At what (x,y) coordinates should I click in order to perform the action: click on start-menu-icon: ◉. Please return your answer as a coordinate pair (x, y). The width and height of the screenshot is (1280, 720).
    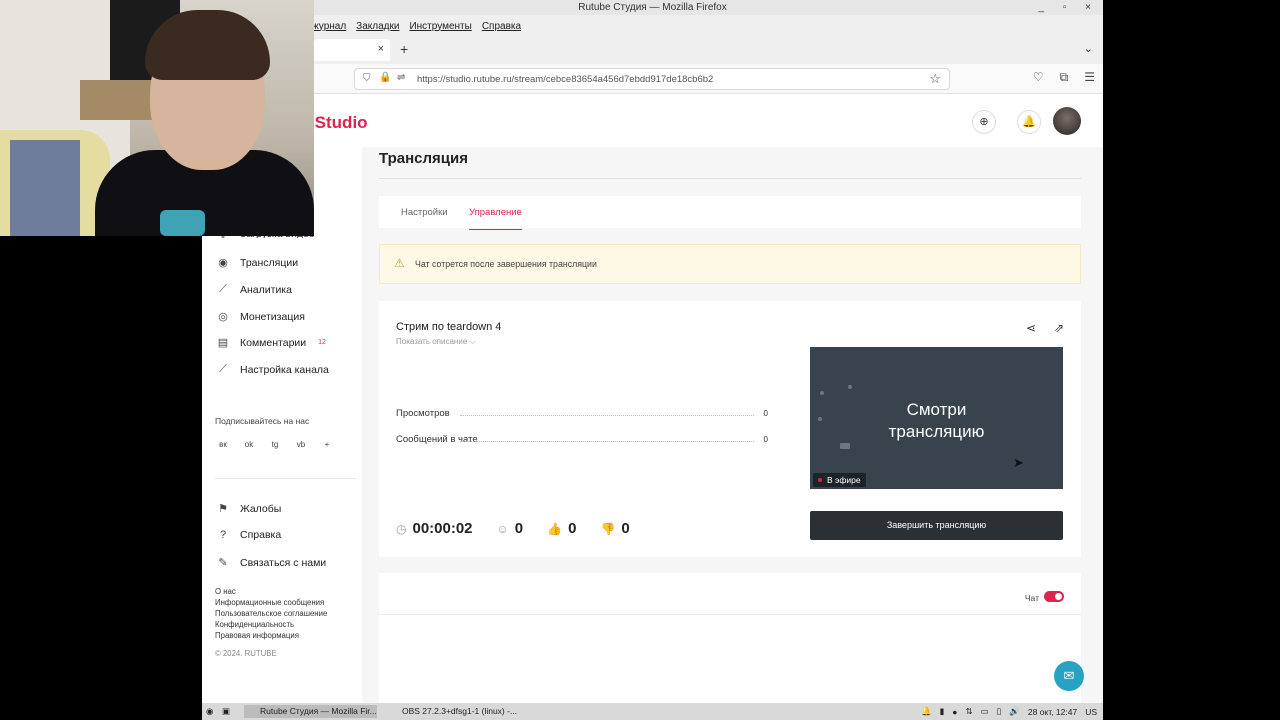
    Looking at the image, I should click on (209, 711).